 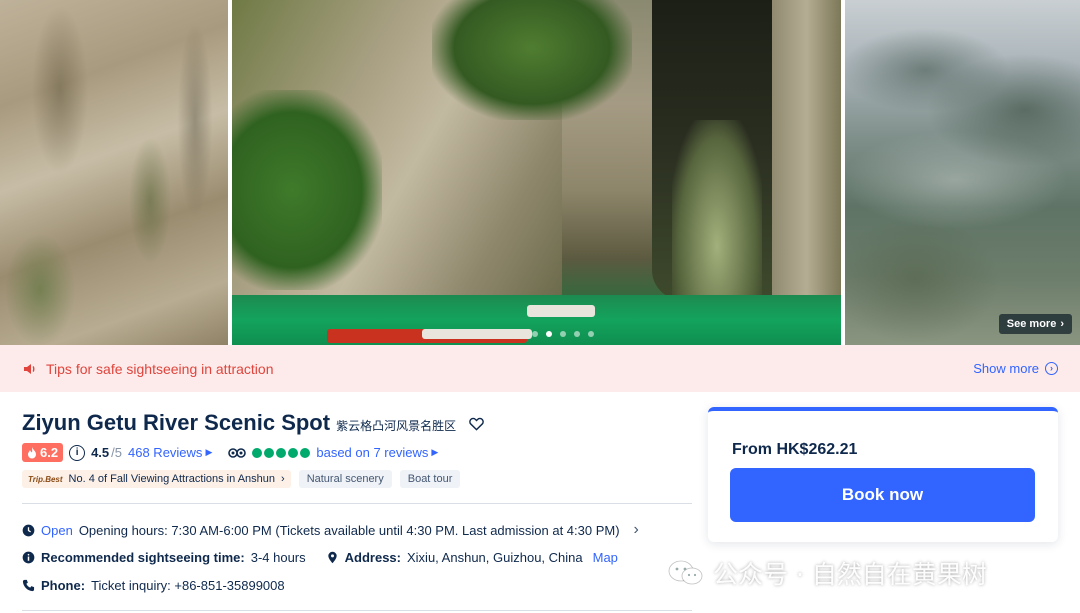 I want to click on owl-icon, so click(x=237, y=452).